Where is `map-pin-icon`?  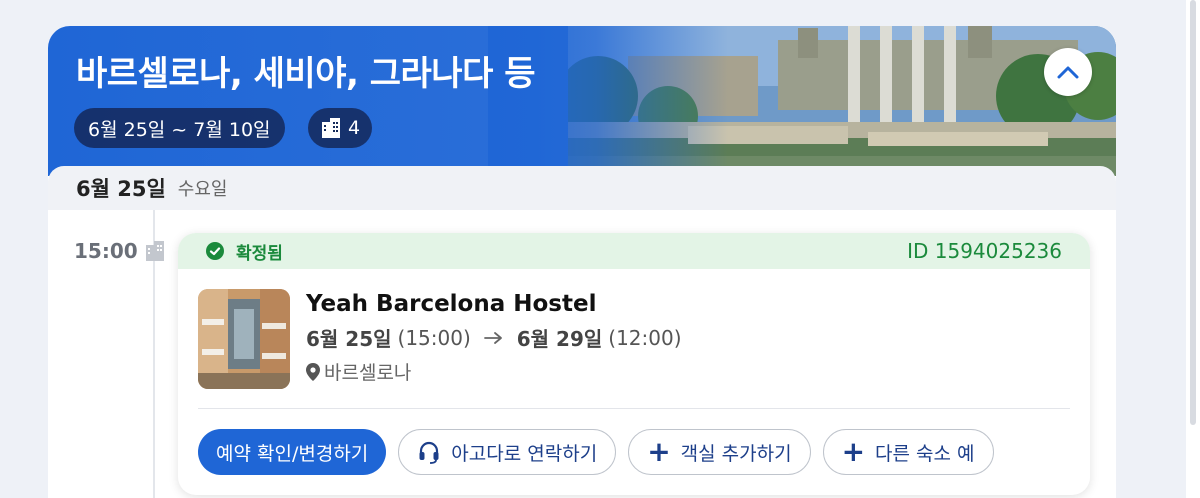
map-pin-icon is located at coordinates (313, 371).